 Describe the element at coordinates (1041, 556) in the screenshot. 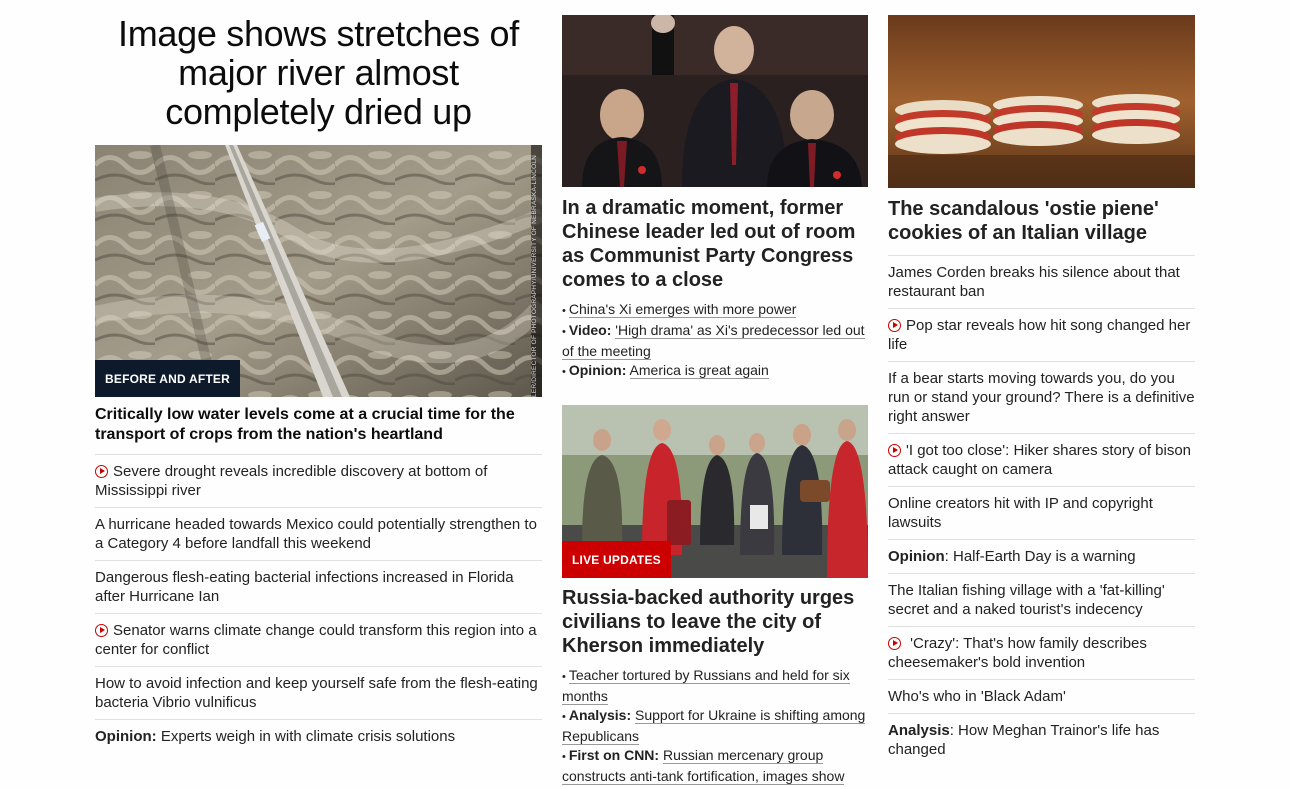

I see `list-item: Opinion: Half-Earth Day is a warning` at that location.